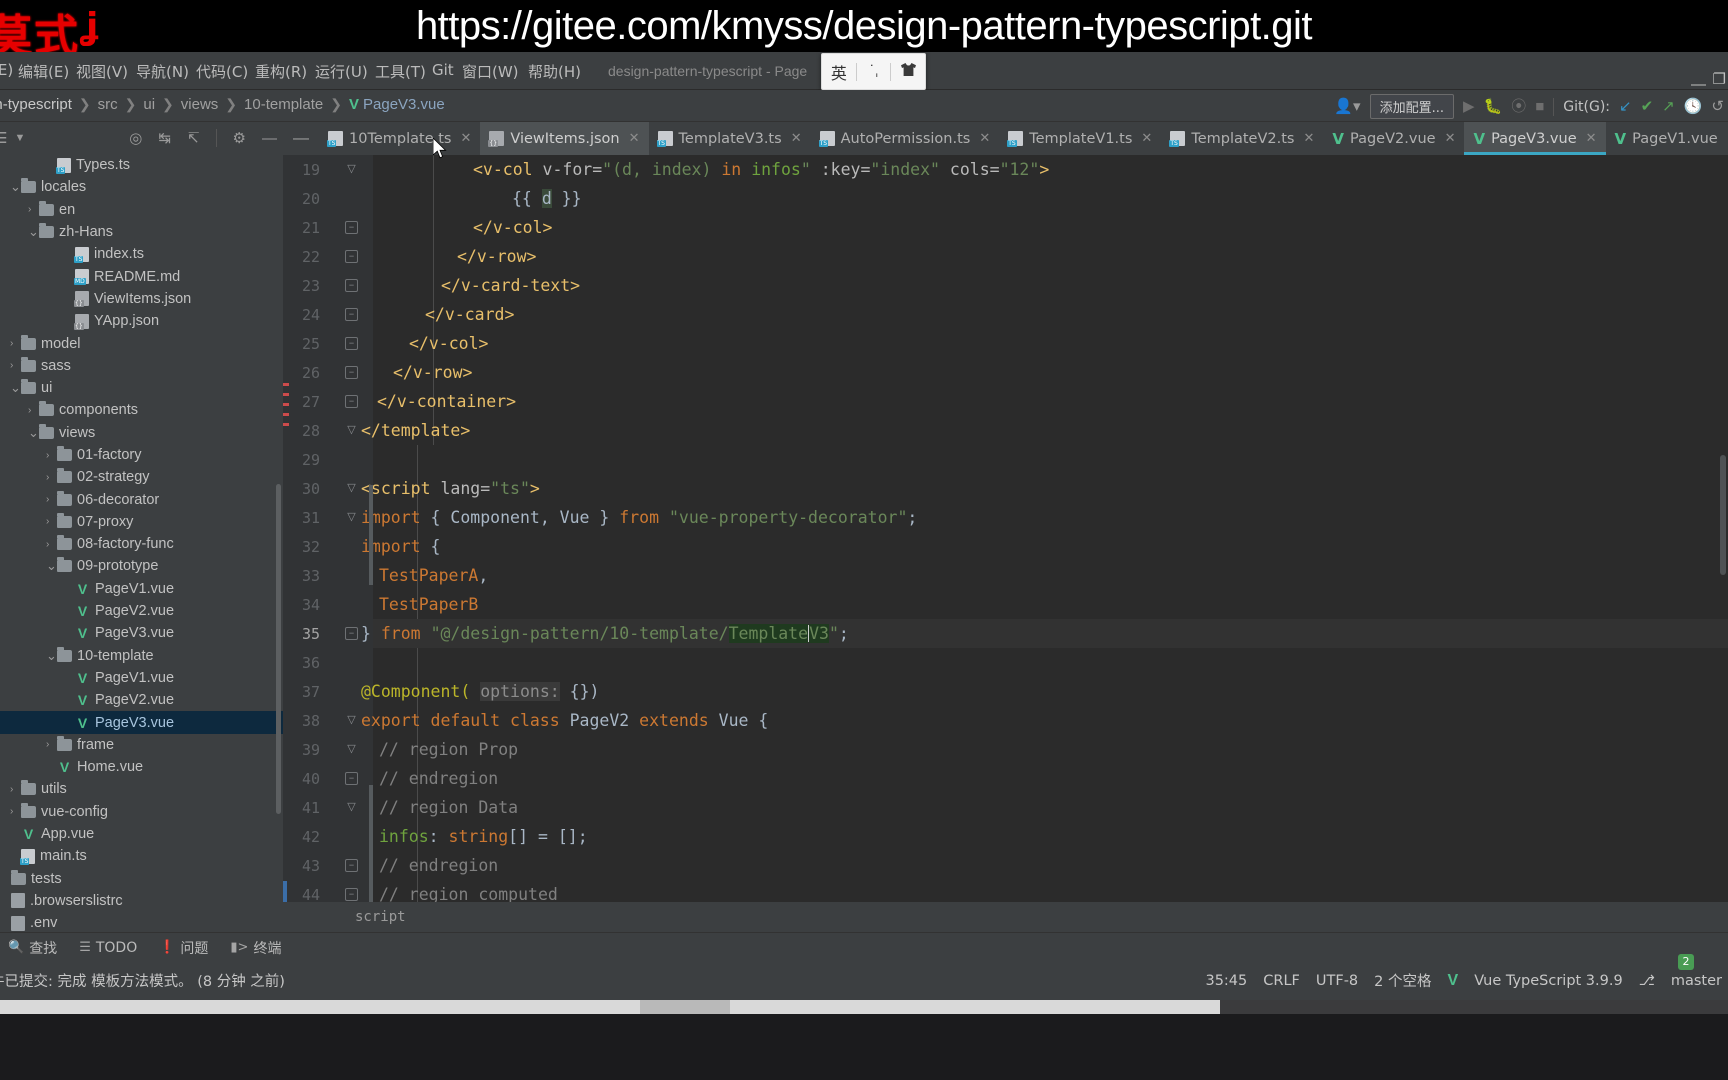 The height and width of the screenshot is (1080, 1728). I want to click on notification-badge: 2, so click(1686, 962).